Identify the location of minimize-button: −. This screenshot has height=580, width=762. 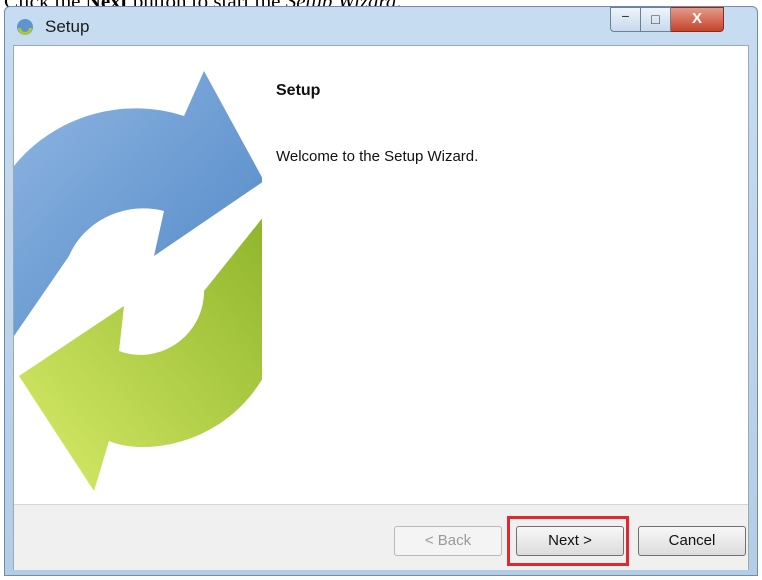
(625, 19).